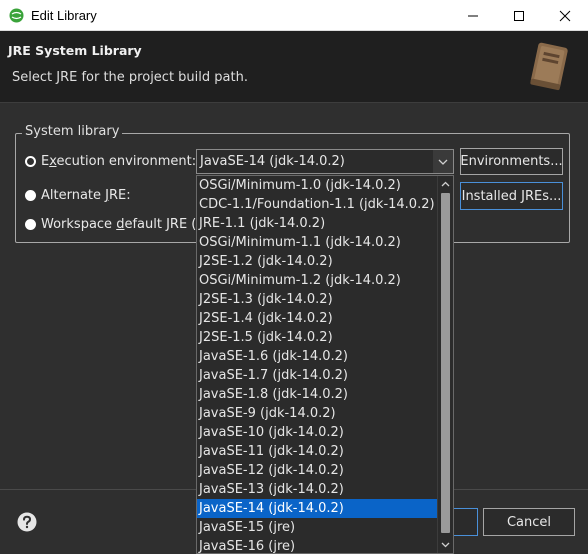 This screenshot has height=554, width=588. I want to click on dropdown-item: JavaSE-14 (jdk-14.0.2), so click(317, 508).